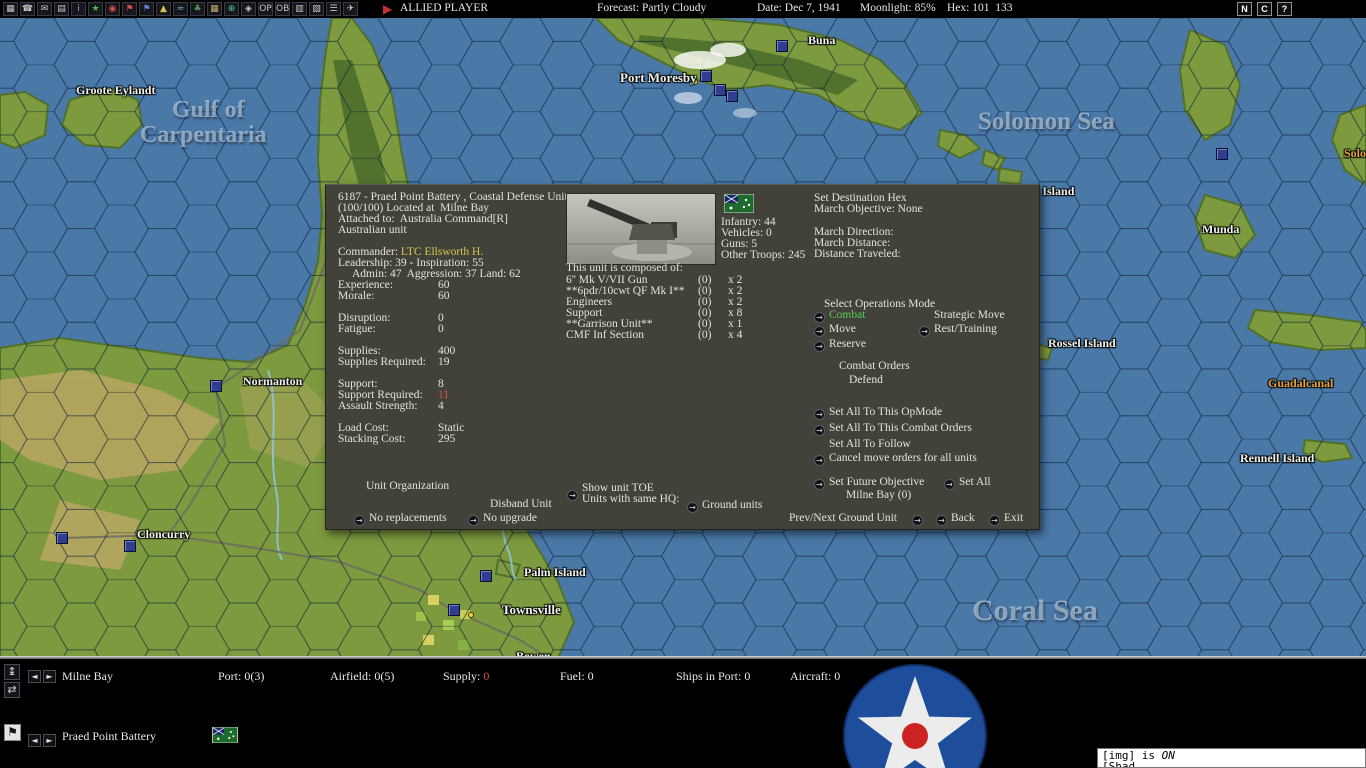 This screenshot has width=1366, height=768. I want to click on prev-unit-button: ◄, so click(34, 740).